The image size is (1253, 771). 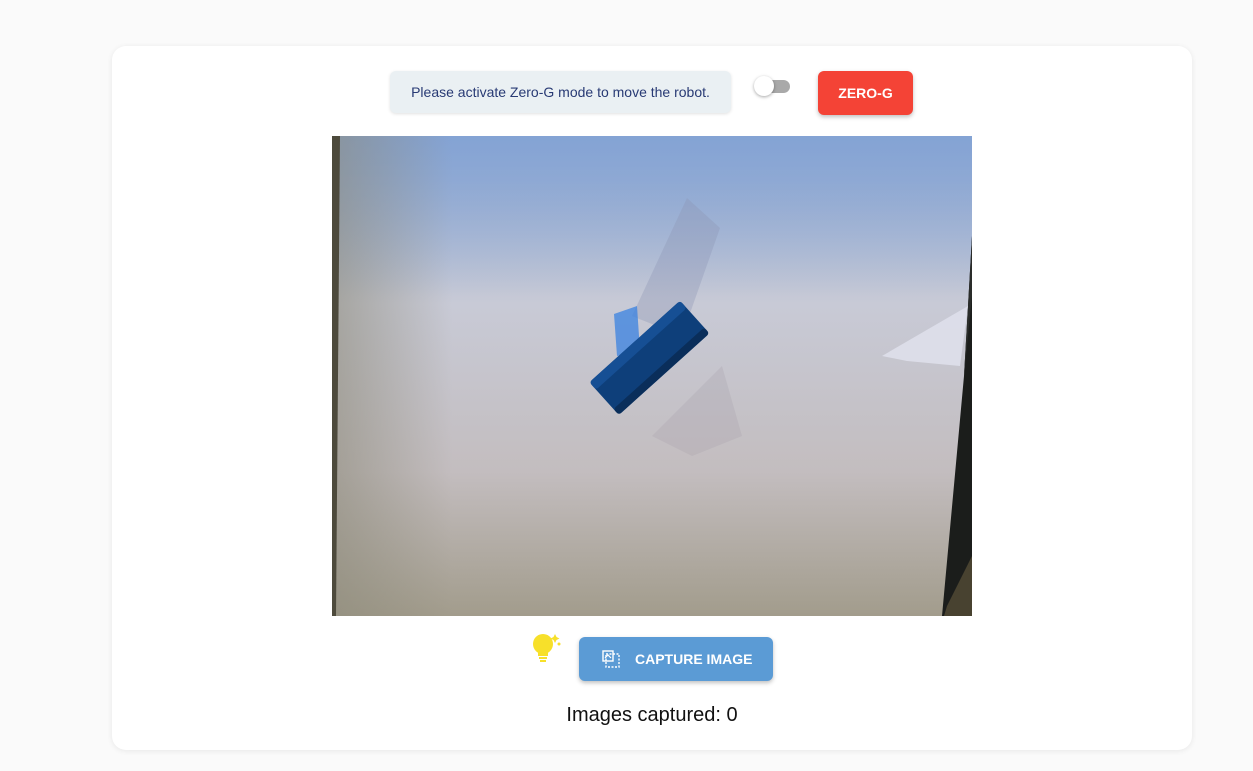 What do you see at coordinates (652, 715) in the screenshot?
I see `images-captured-counter: Images captured: 0` at bounding box center [652, 715].